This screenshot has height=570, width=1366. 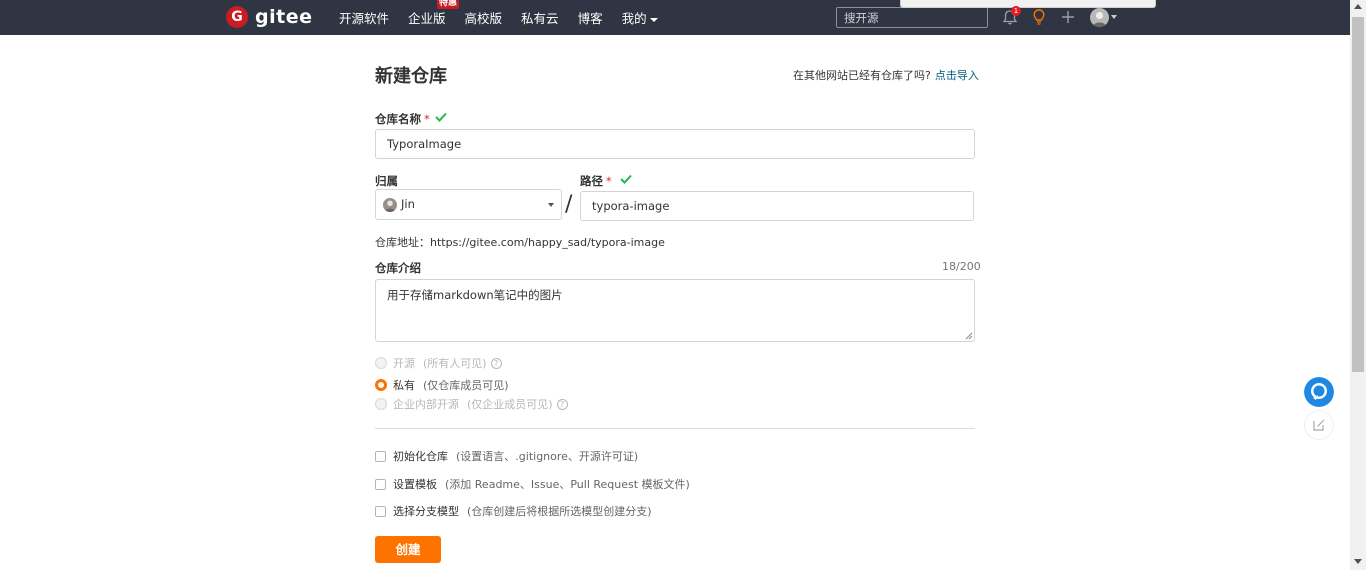 What do you see at coordinates (540, 17) in the screenshot?
I see `nav-item-private-cloud: 私有云` at bounding box center [540, 17].